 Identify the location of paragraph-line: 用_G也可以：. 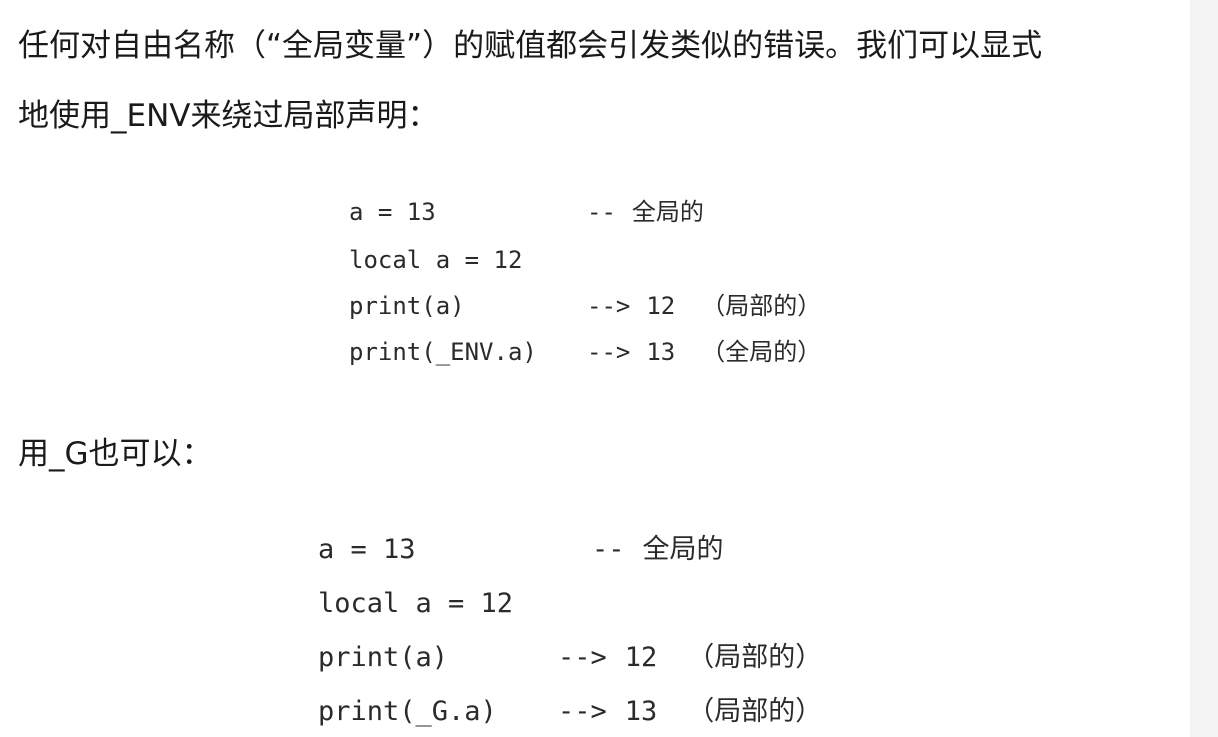
(115, 454).